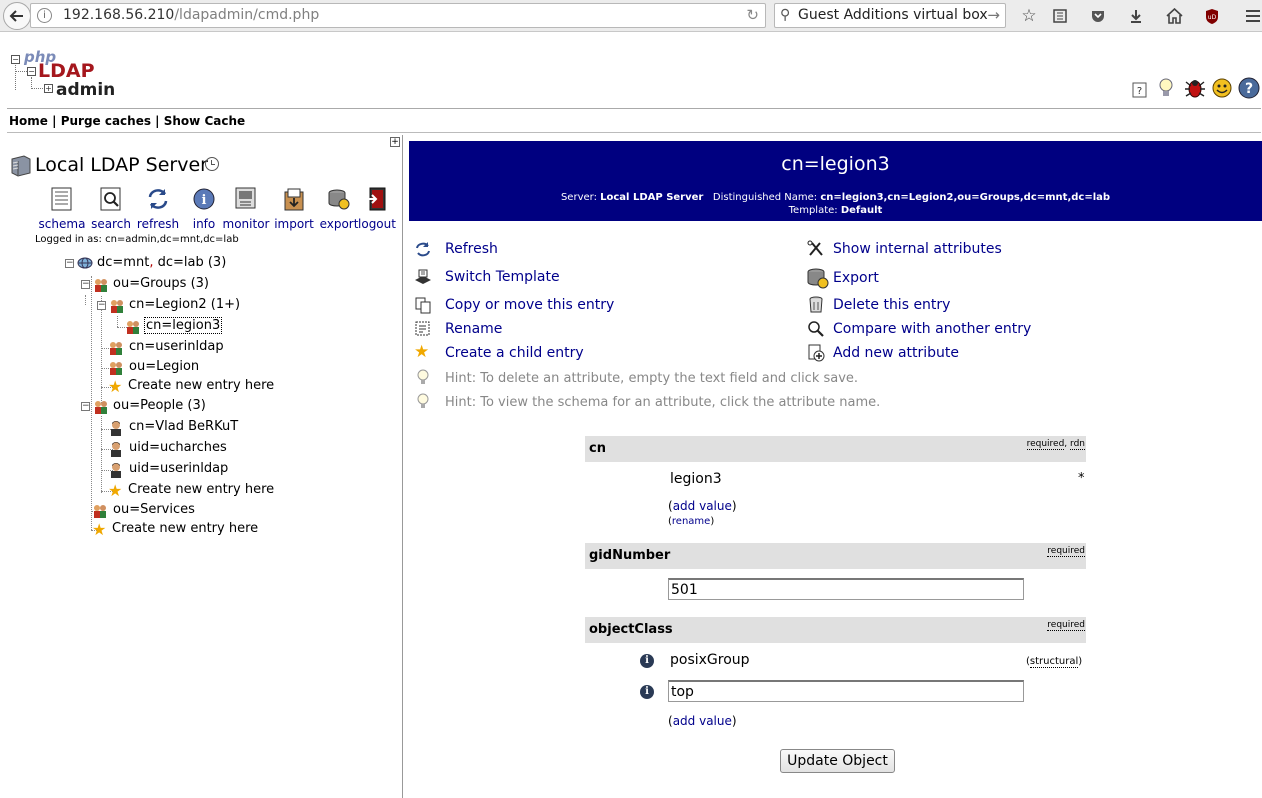  What do you see at coordinates (204, 121) in the screenshot?
I see `show-cache-link: Show Cache` at bounding box center [204, 121].